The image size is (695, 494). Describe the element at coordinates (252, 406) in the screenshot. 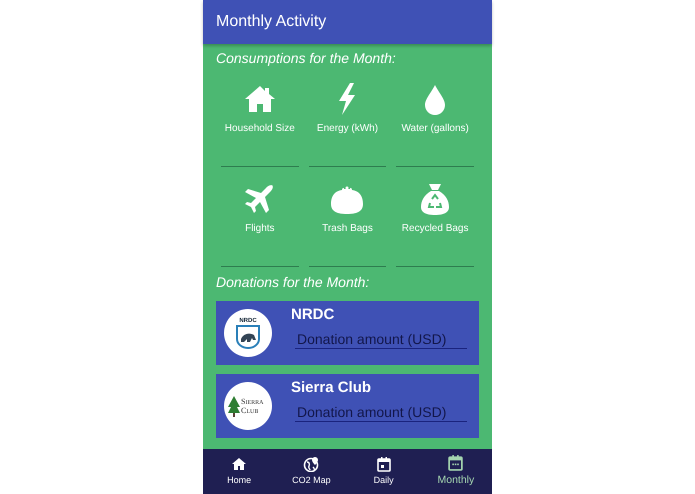

I see `logo-text: Sierra Club` at that location.